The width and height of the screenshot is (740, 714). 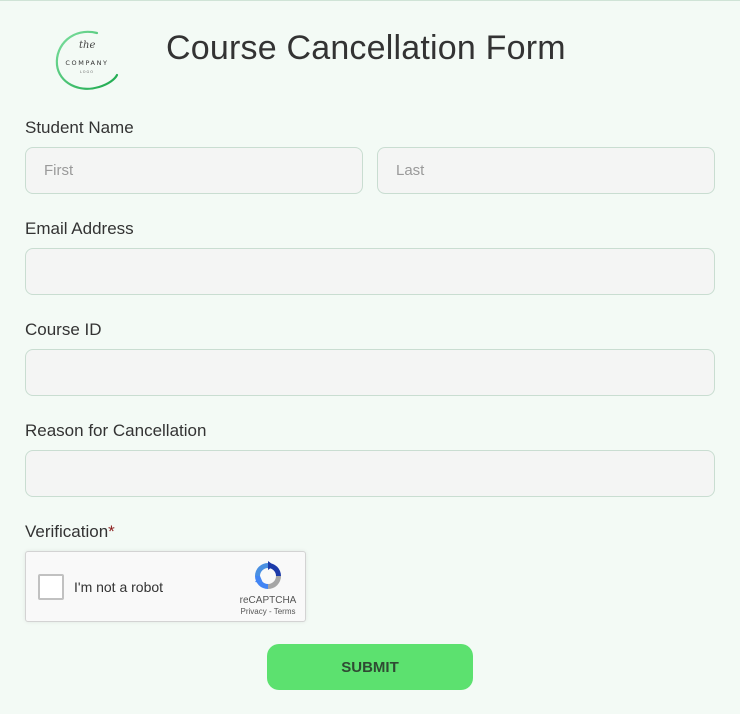 I want to click on logo-script-text: the, so click(x=87, y=45).